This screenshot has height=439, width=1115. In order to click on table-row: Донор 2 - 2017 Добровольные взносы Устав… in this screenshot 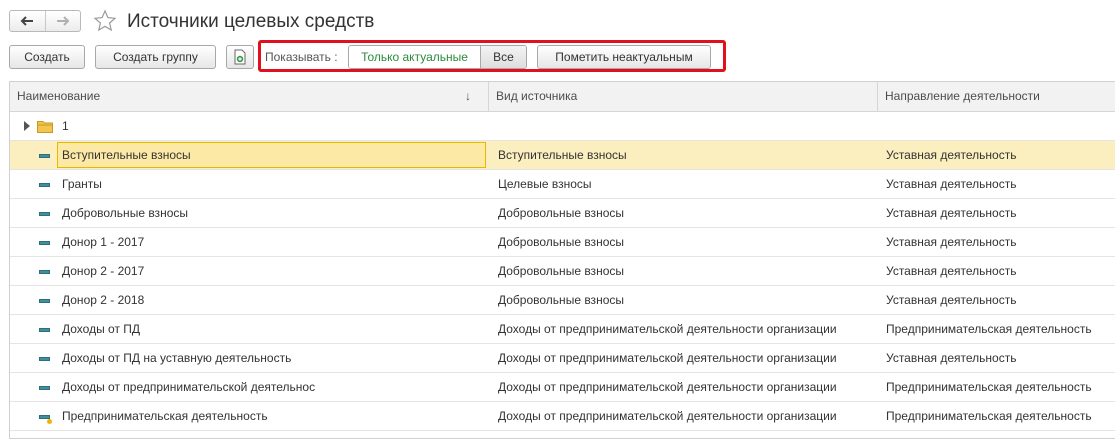, I will do `click(562, 271)`.